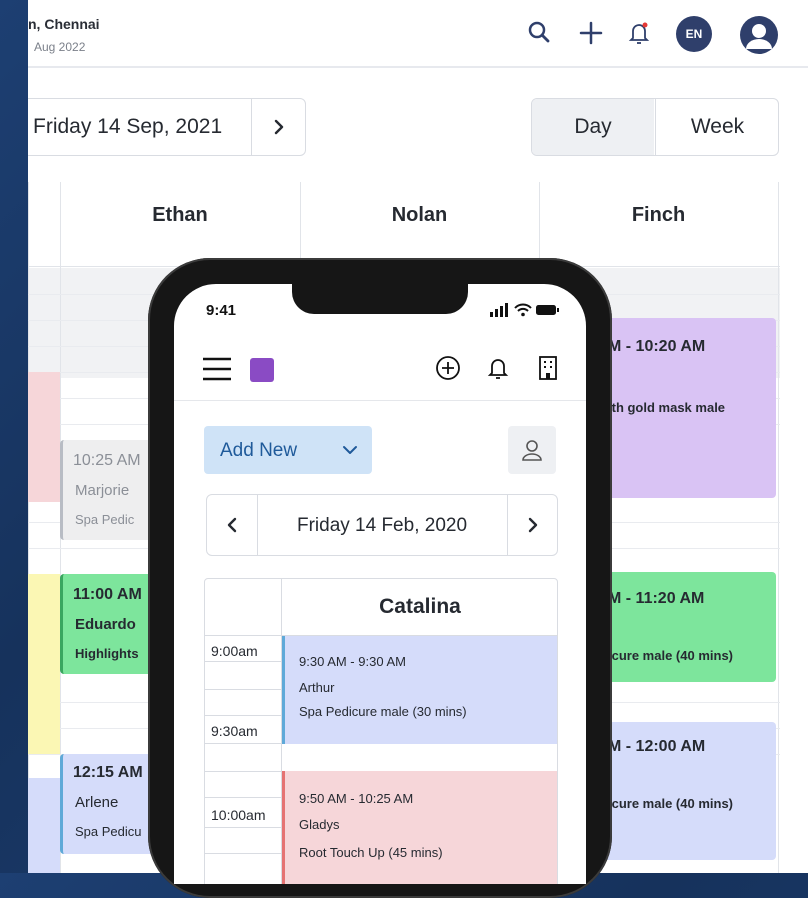 This screenshot has width=808, height=898. I want to click on bell-icon, so click(498, 368).